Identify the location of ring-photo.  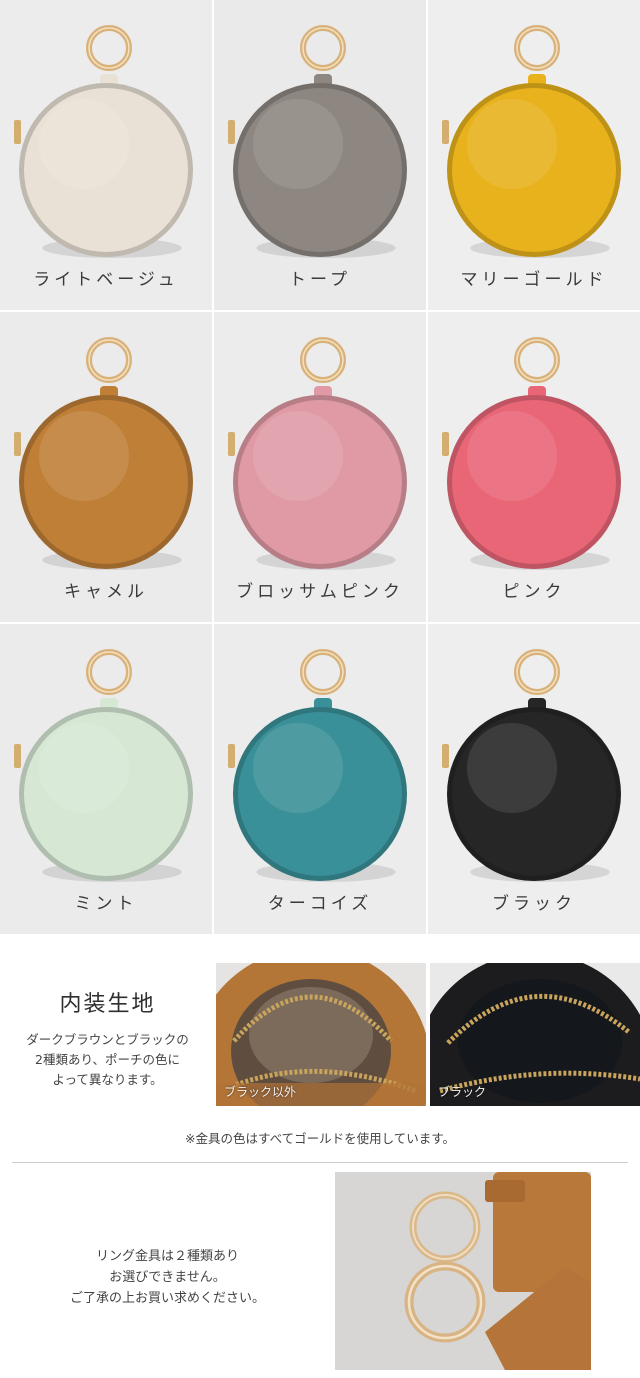
(463, 1271).